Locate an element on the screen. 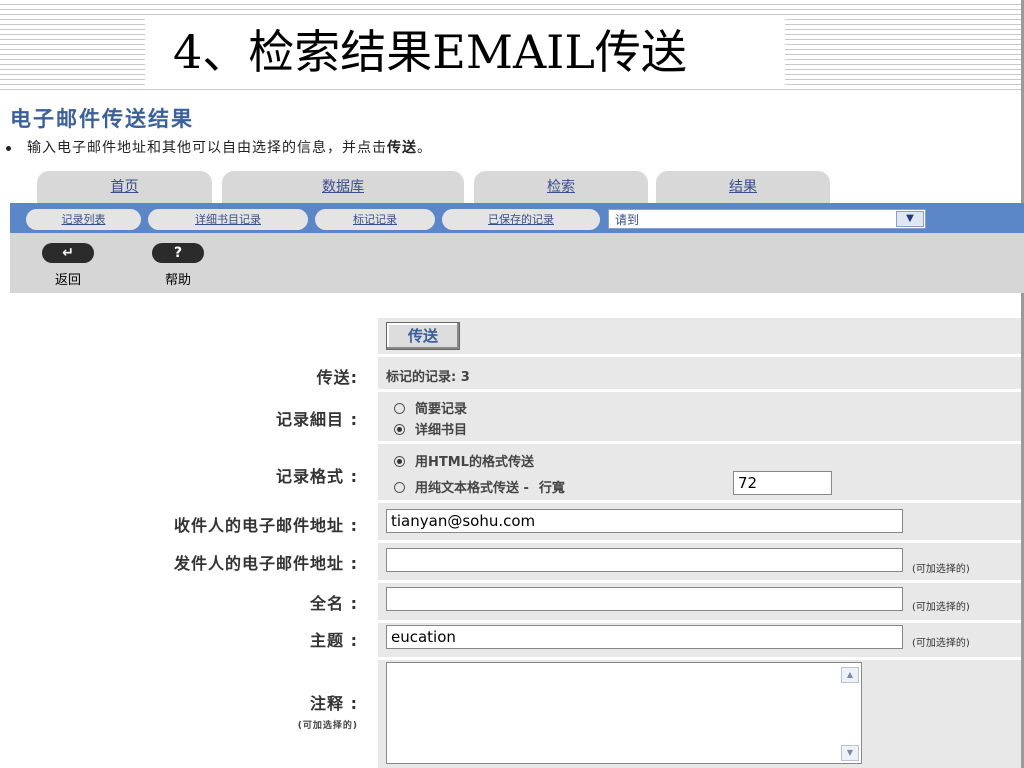  row-detail is located at coordinates (699, 416).